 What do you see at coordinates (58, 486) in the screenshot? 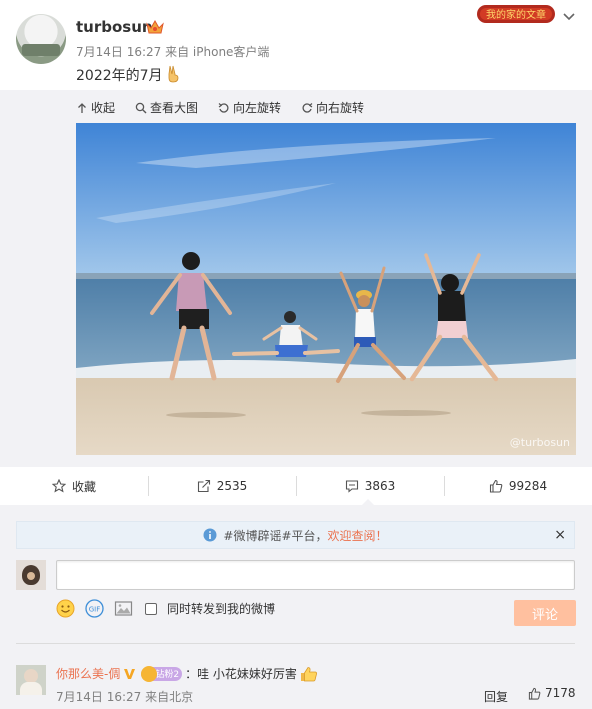
I see `star-icon` at bounding box center [58, 486].